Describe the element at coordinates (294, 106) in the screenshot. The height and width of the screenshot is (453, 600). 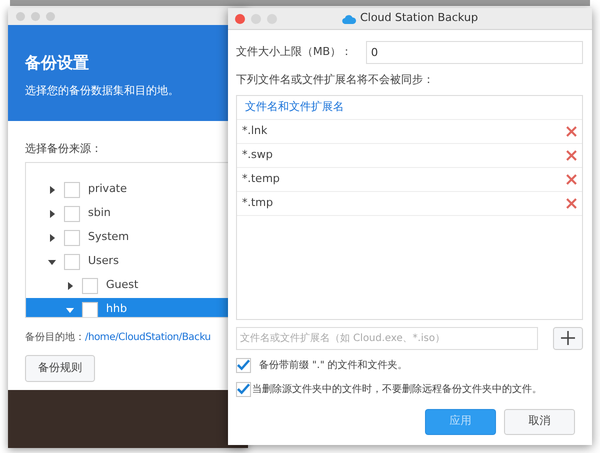
I see `column-header: 文件名和文件扩展名` at that location.